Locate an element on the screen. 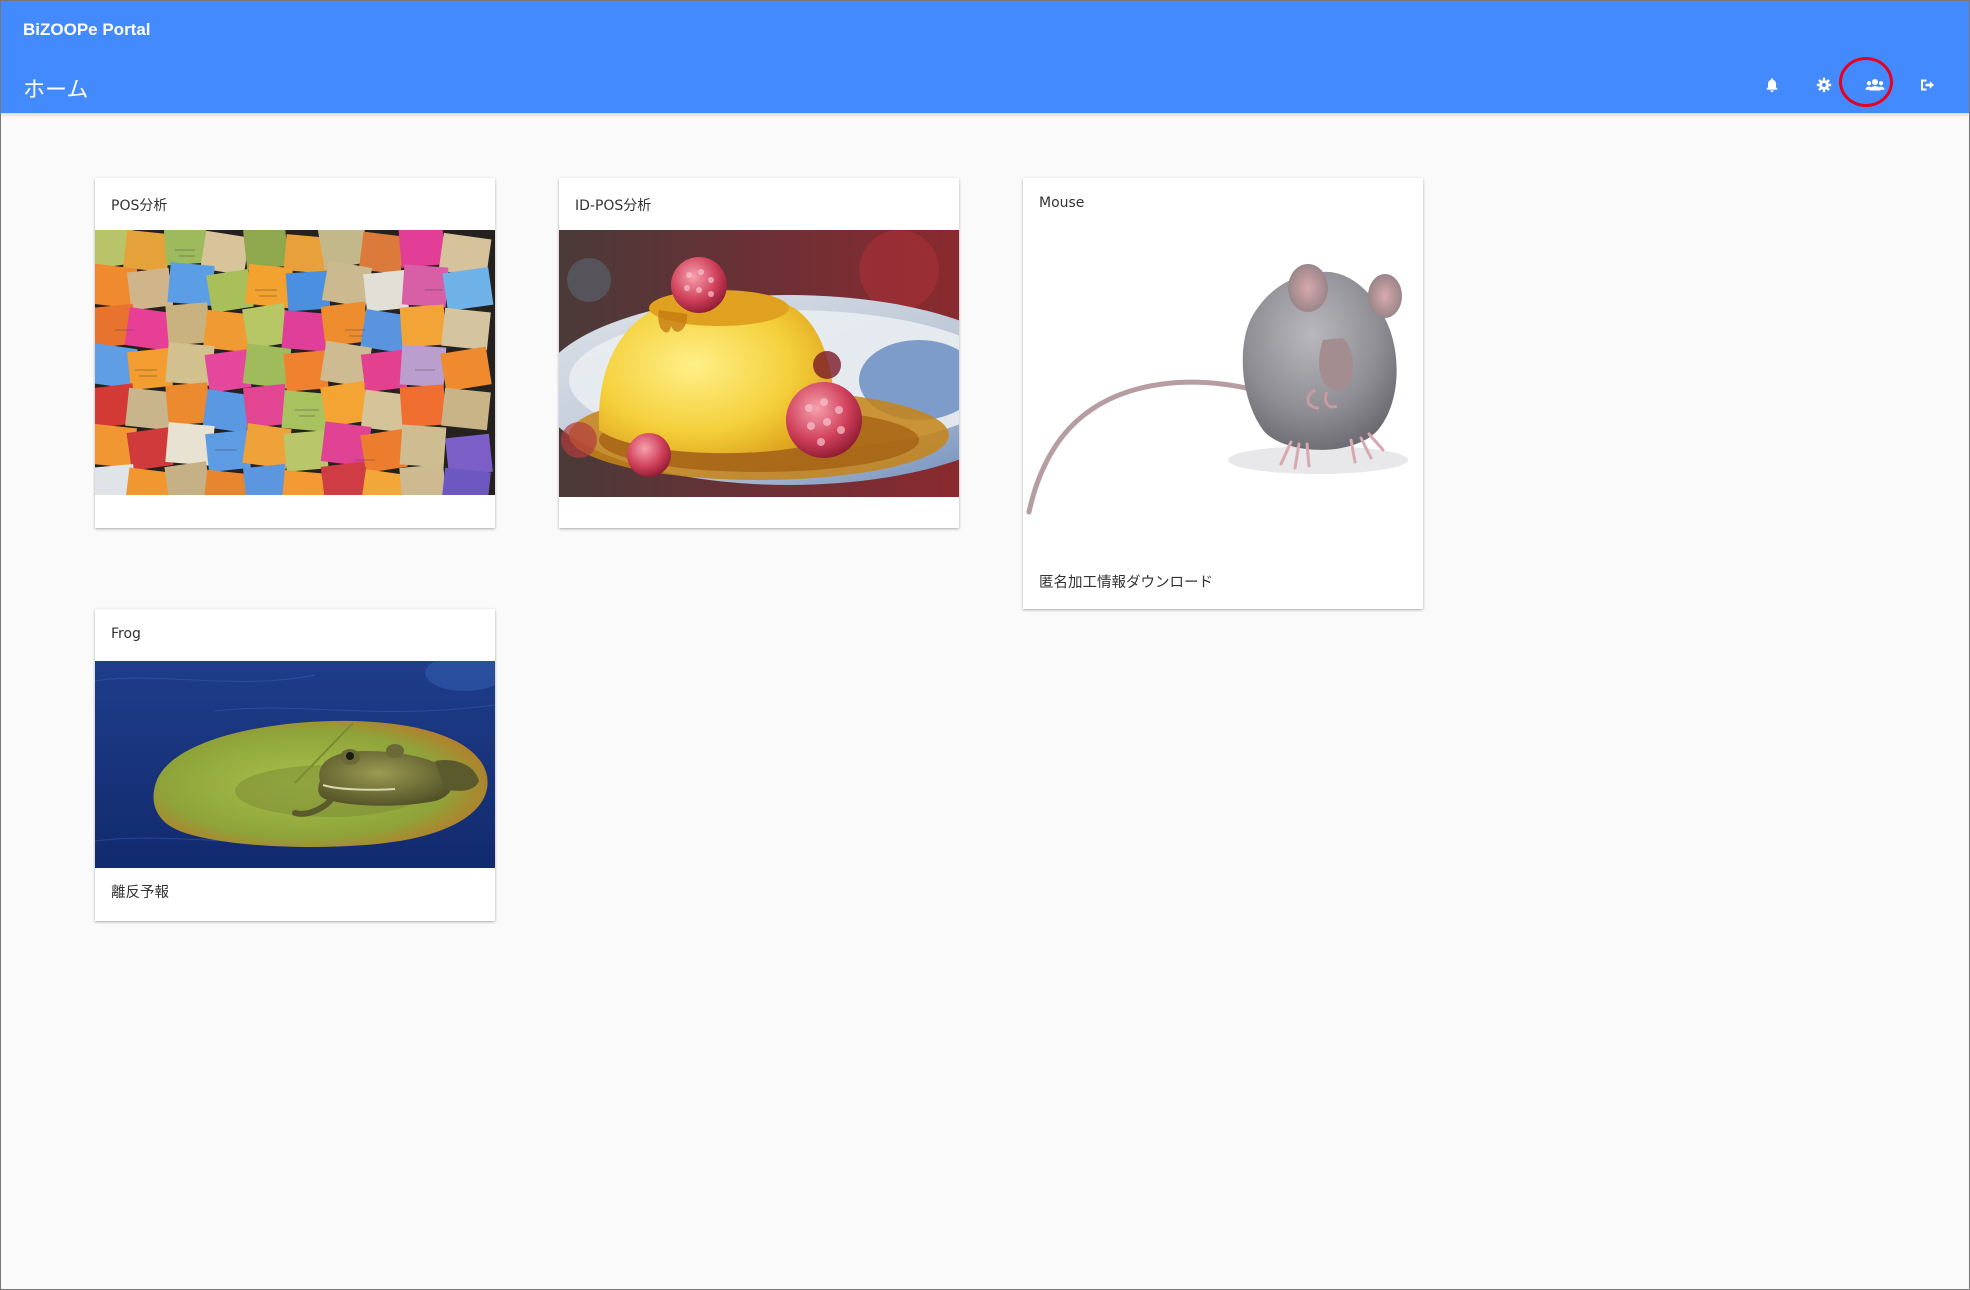 This screenshot has width=1970, height=1290. settings-button is located at coordinates (1824, 85).